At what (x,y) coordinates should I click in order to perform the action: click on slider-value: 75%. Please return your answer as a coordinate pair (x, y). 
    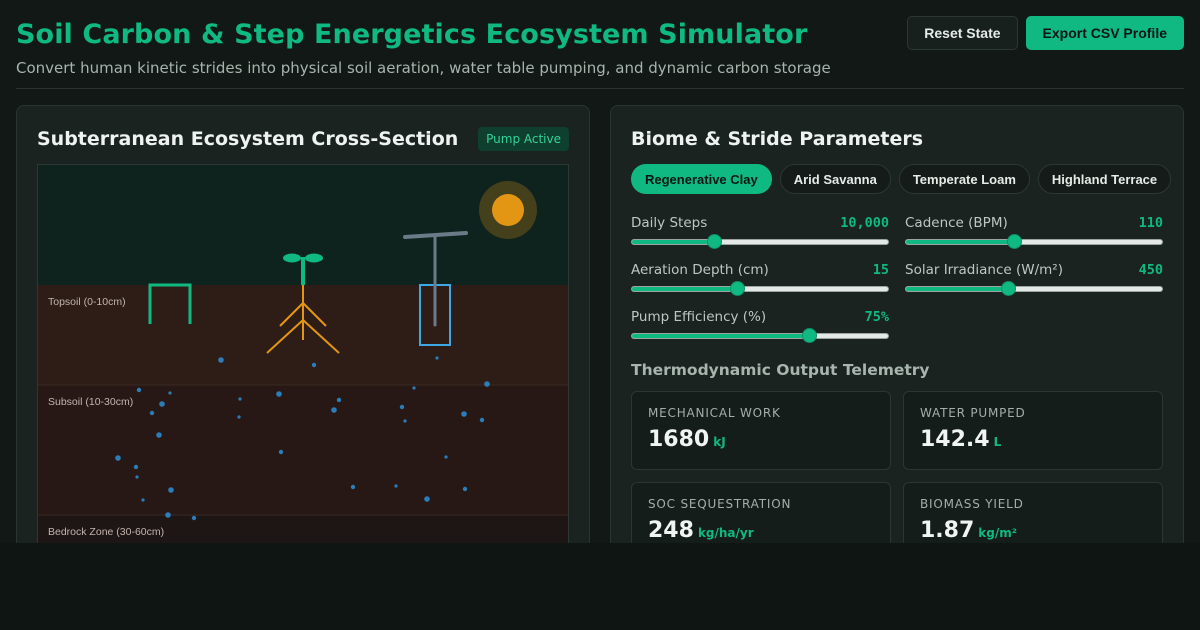
    Looking at the image, I should click on (876, 317).